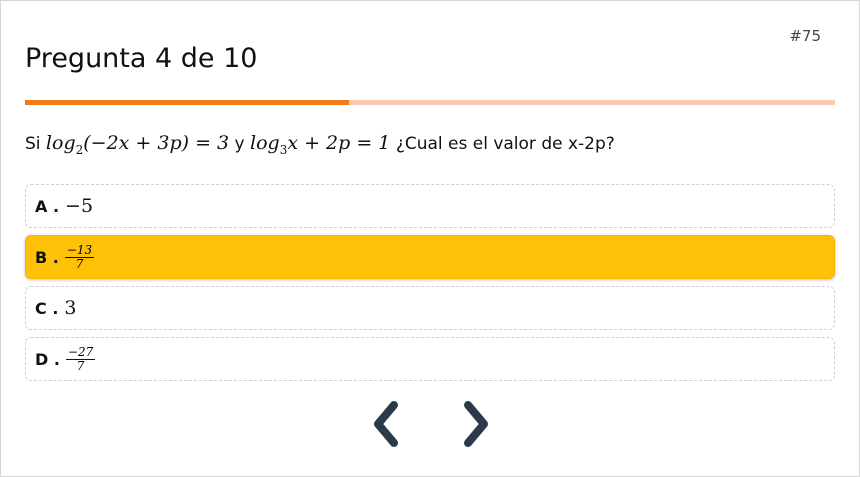 The image size is (860, 477). I want to click on option-fraction: −13 7, so click(79, 256).